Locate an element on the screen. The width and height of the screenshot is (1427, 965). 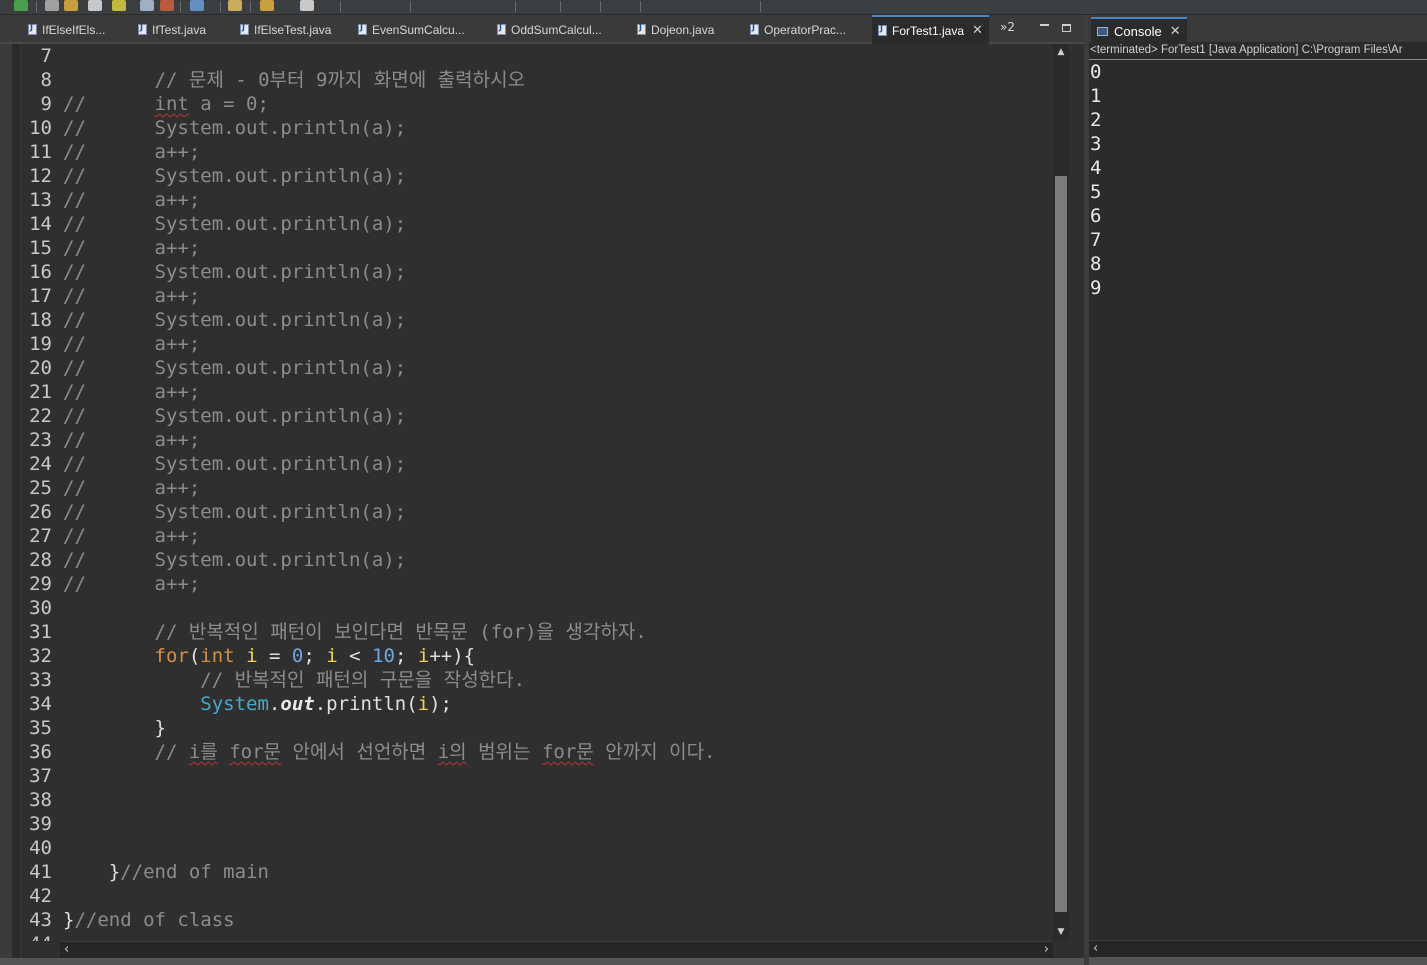
scrollbar-thumb is located at coordinates (1061, 544).